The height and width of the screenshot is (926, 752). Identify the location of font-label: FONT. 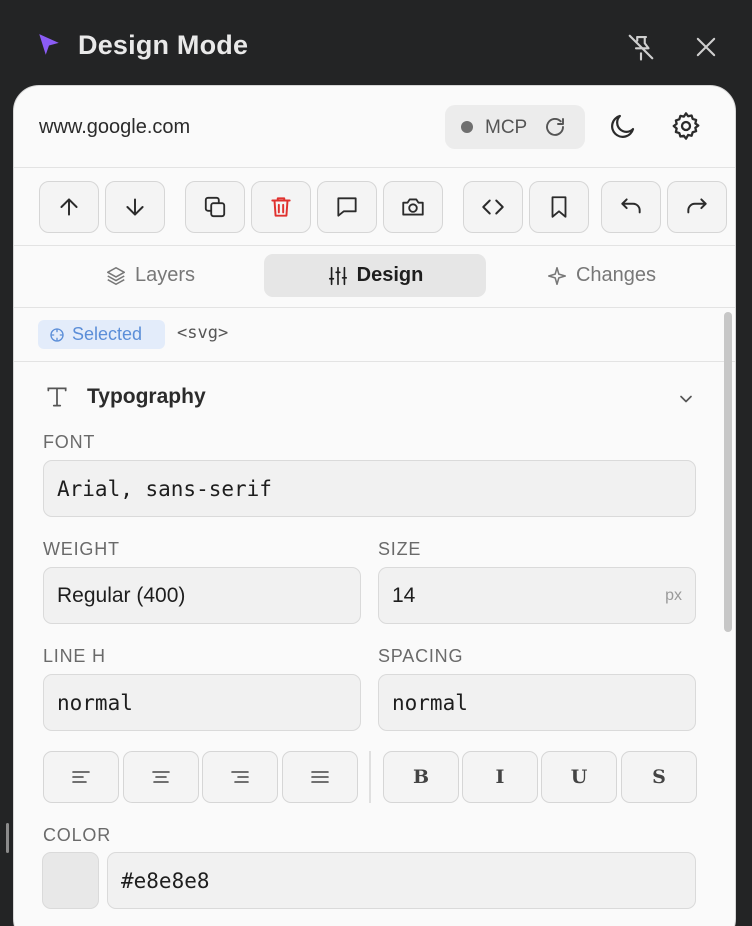
(69, 442).